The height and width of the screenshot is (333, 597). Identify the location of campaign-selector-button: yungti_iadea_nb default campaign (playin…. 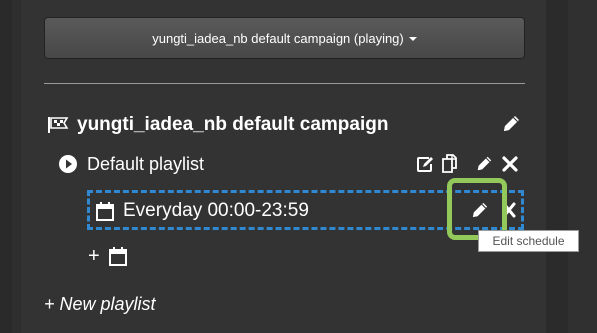
(284, 38).